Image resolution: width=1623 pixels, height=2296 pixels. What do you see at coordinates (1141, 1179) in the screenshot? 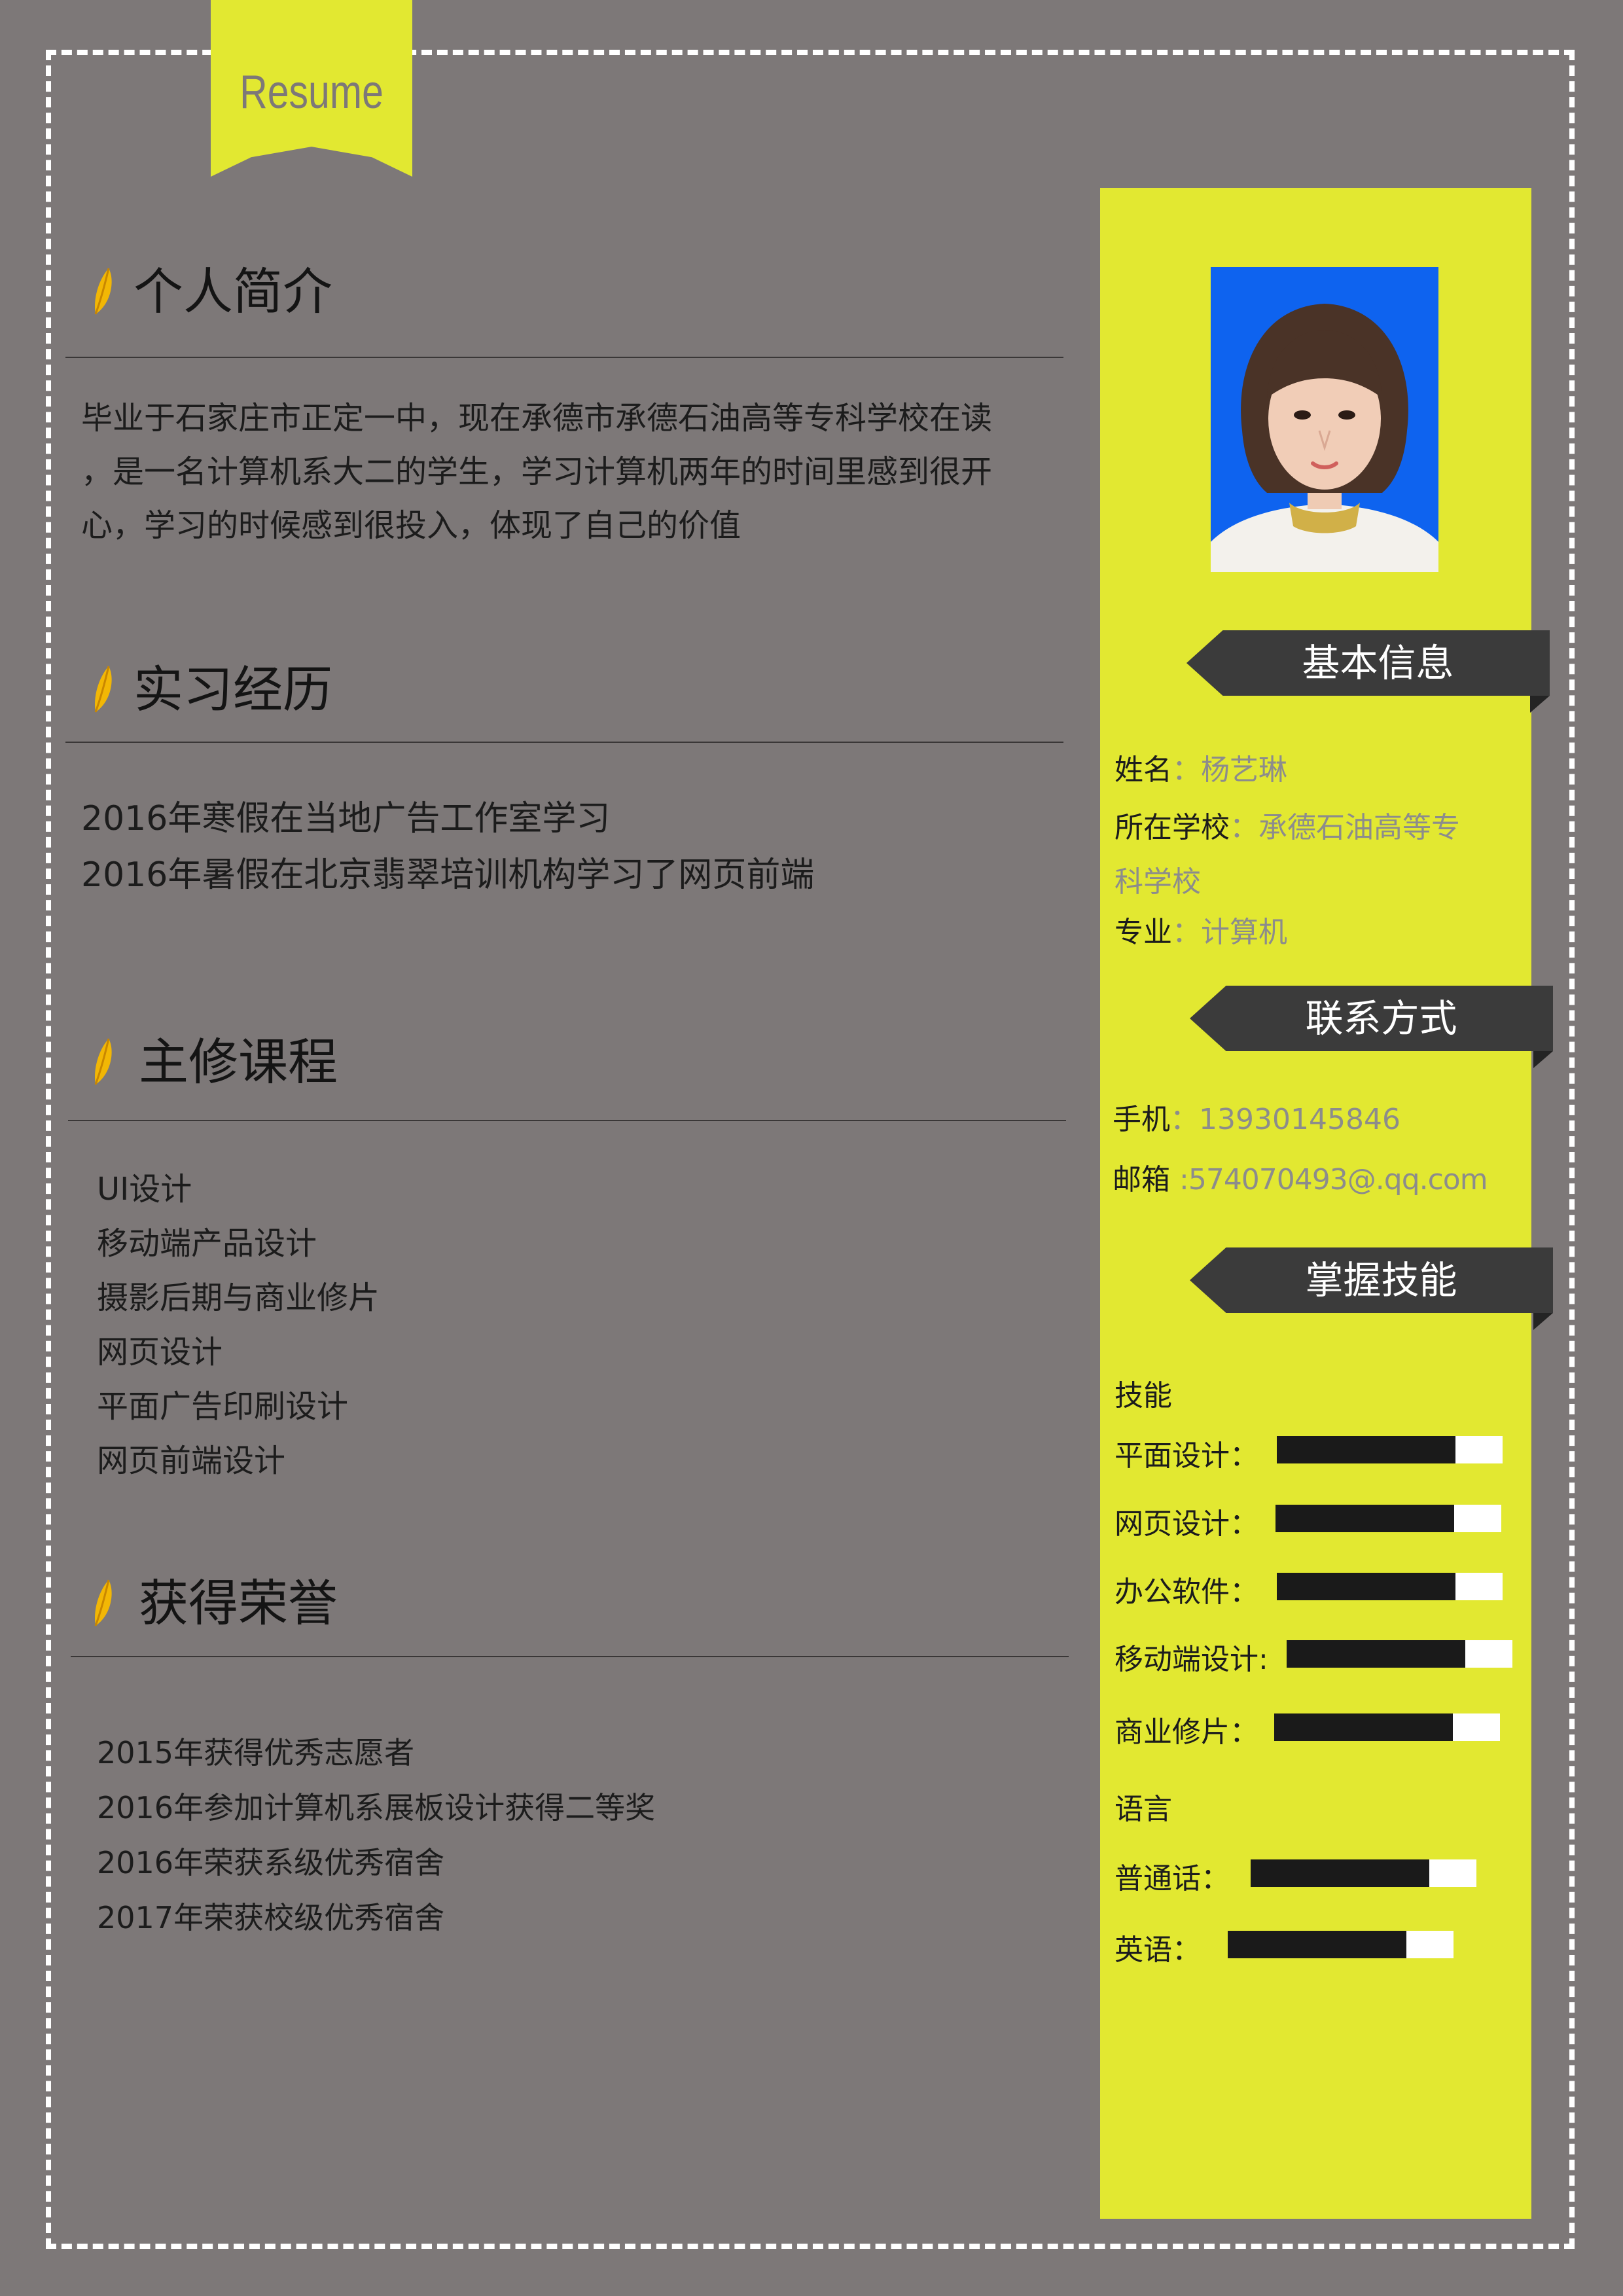
I see `email-label: 邮箱` at bounding box center [1141, 1179].